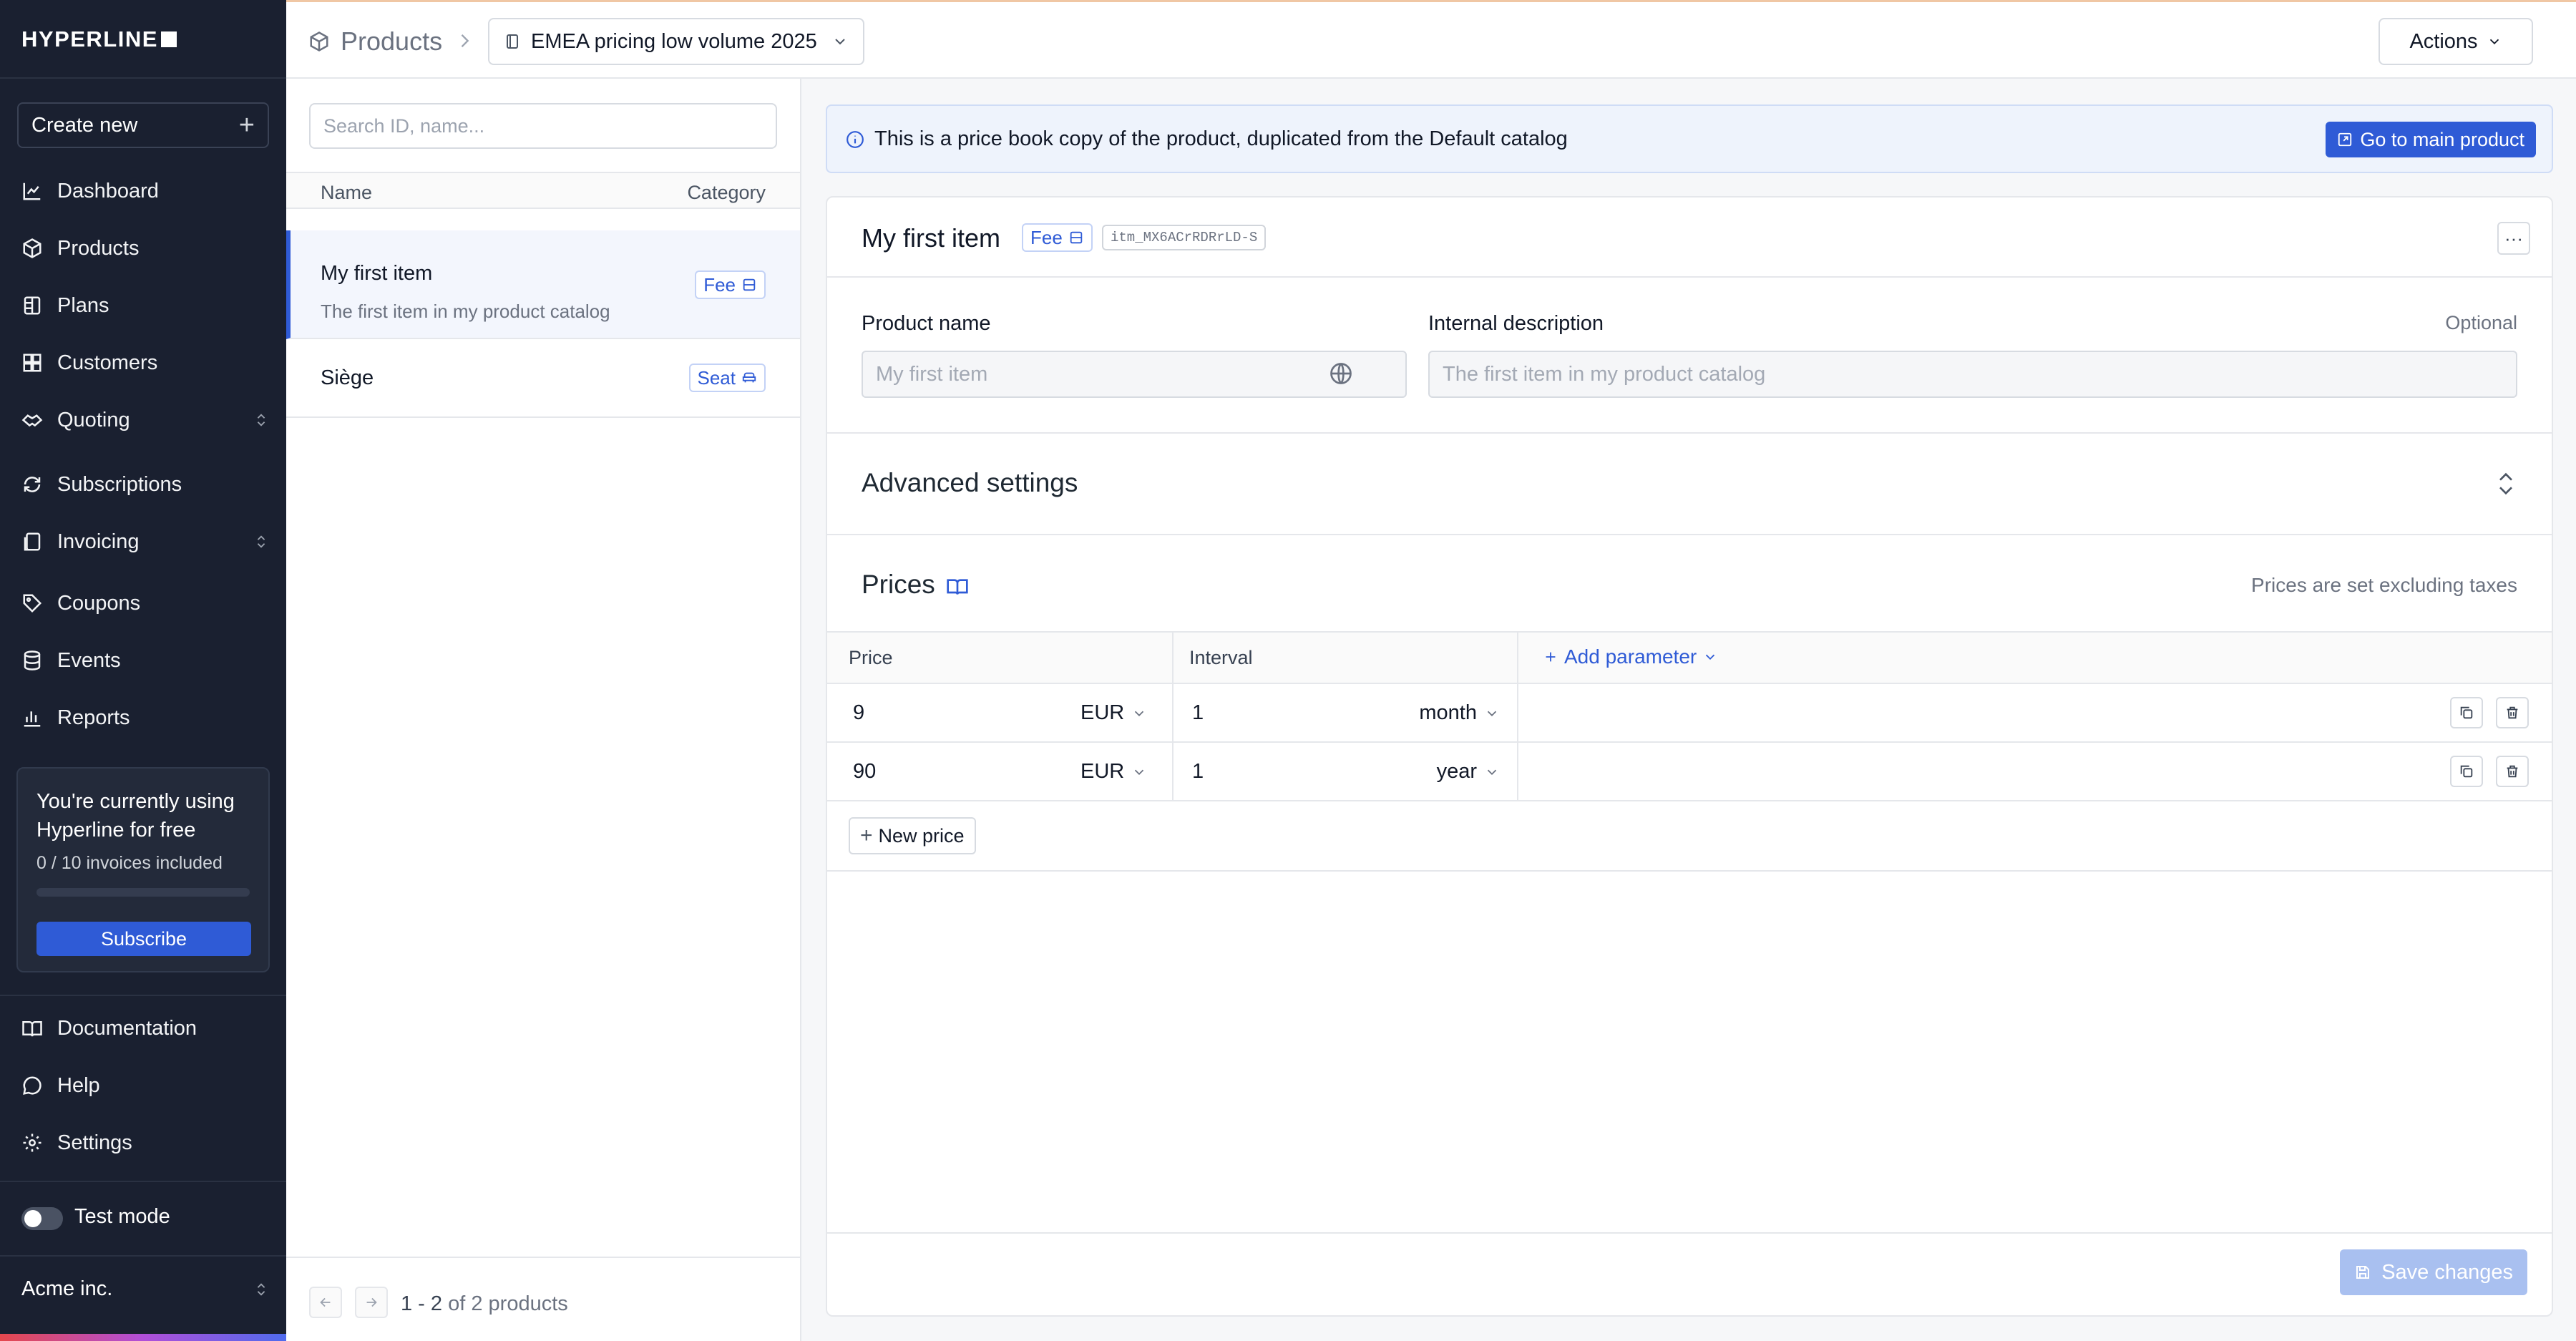  I want to click on nav-item-subscriptions: Subscriptions, so click(145, 484).